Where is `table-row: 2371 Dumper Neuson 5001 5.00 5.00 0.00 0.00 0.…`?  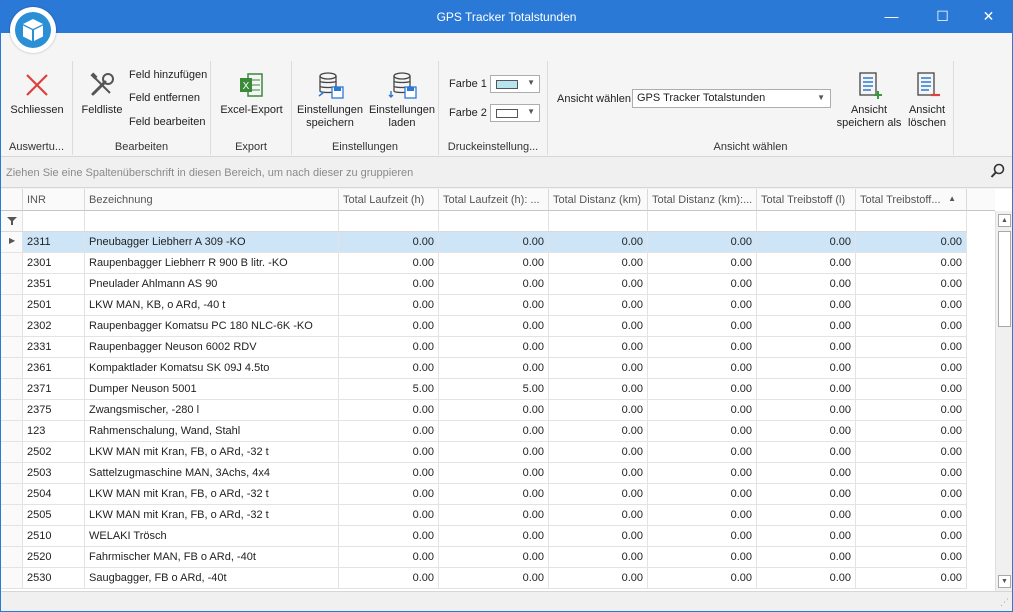
table-row: 2371 Dumper Neuson 5001 5.00 5.00 0.00 0.00 0.… is located at coordinates (484, 389).